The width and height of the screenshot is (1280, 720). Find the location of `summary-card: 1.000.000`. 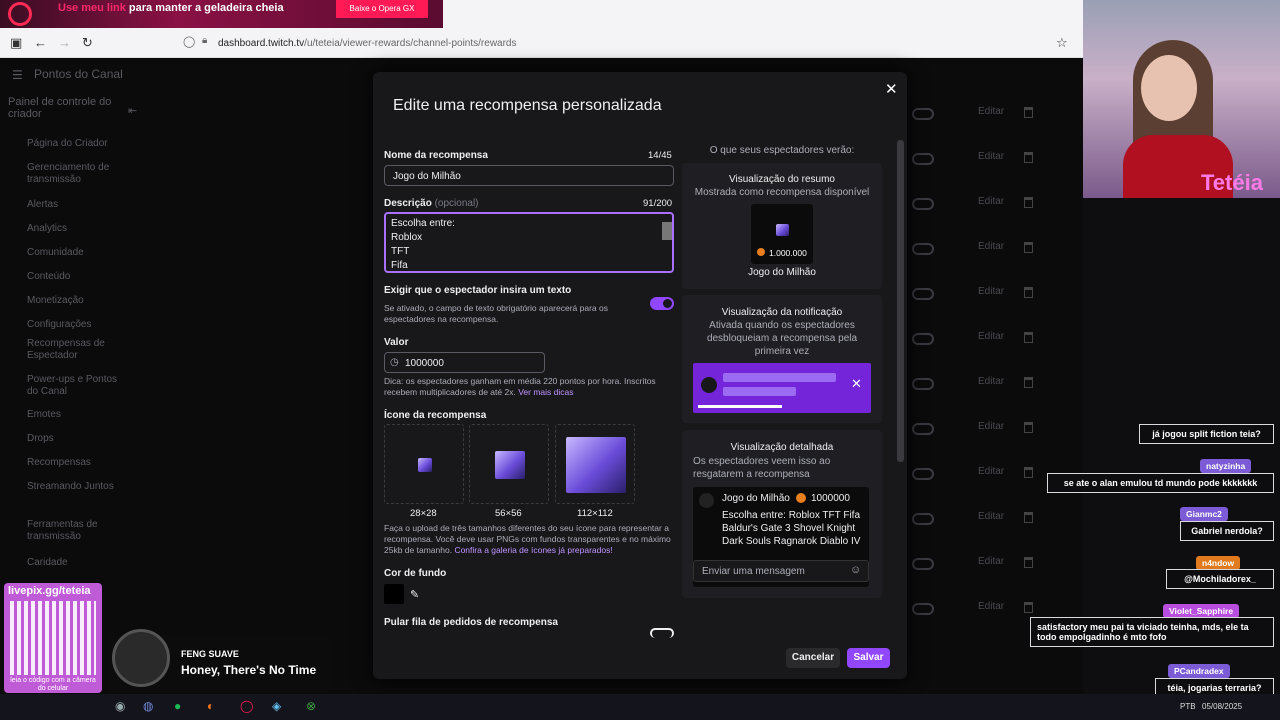

summary-card: 1.000.000 is located at coordinates (782, 234).